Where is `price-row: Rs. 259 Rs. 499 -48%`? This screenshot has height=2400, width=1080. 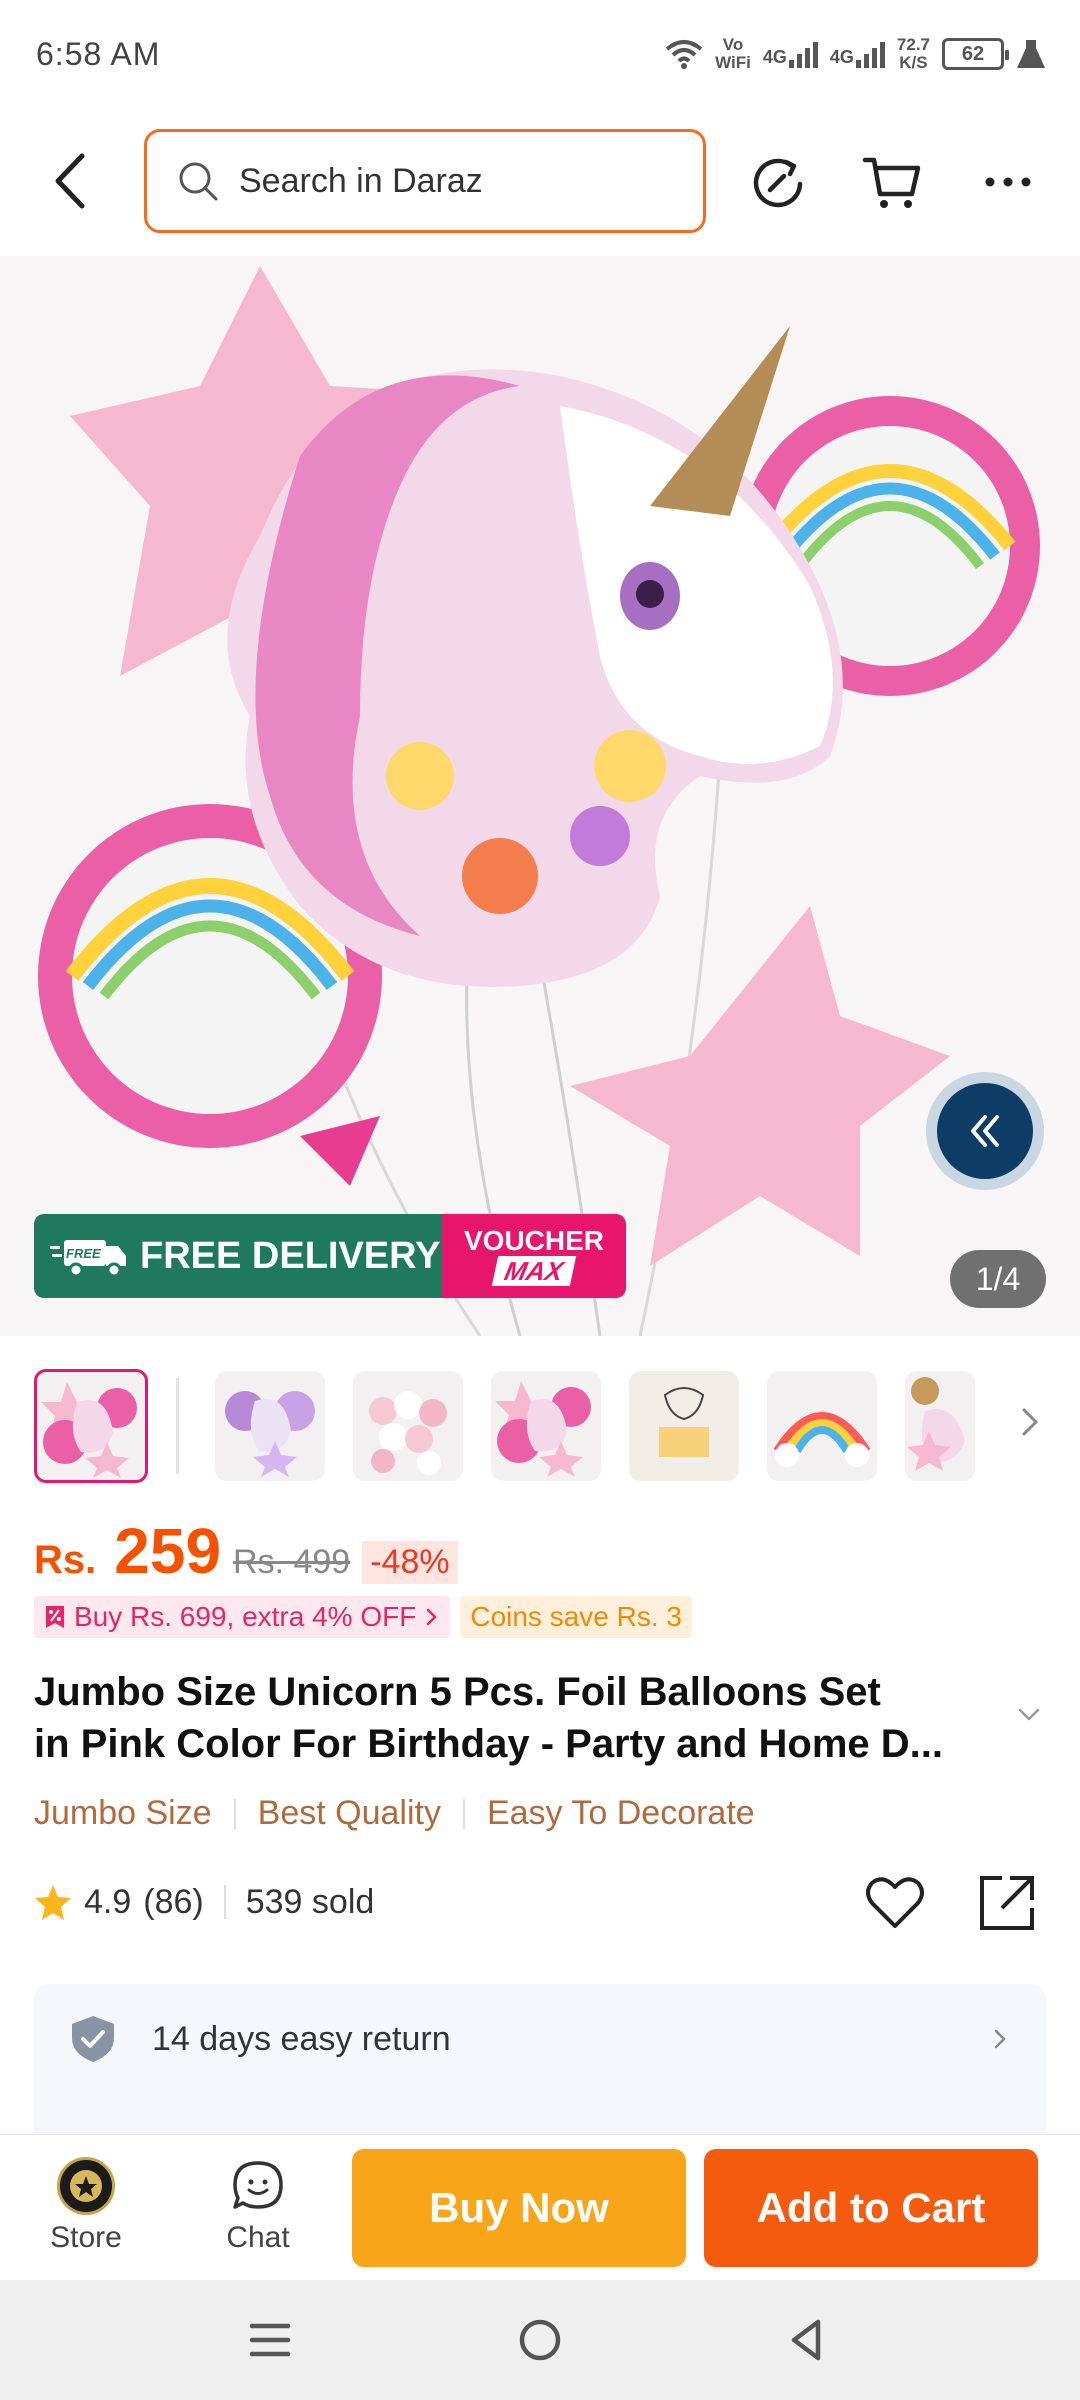 price-row: Rs. 259 Rs. 499 -48% is located at coordinates (246, 1554).